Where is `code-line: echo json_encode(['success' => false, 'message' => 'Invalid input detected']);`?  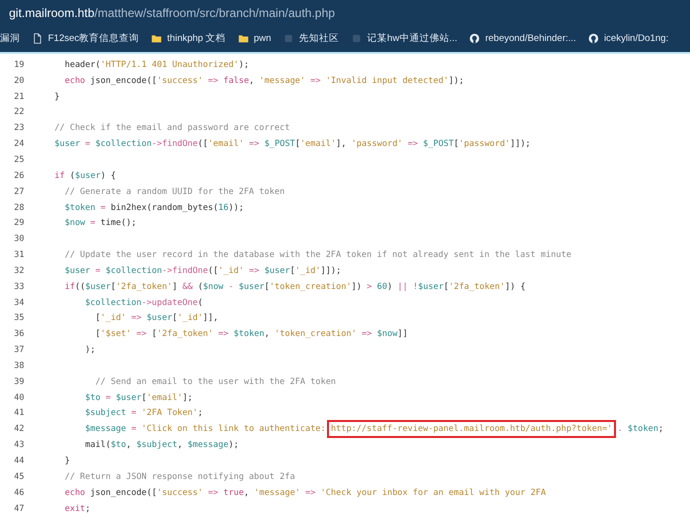 code-line: echo json_encode(['success' => false, 'message' => 'Invalid input detected']); is located at coordinates (264, 81).